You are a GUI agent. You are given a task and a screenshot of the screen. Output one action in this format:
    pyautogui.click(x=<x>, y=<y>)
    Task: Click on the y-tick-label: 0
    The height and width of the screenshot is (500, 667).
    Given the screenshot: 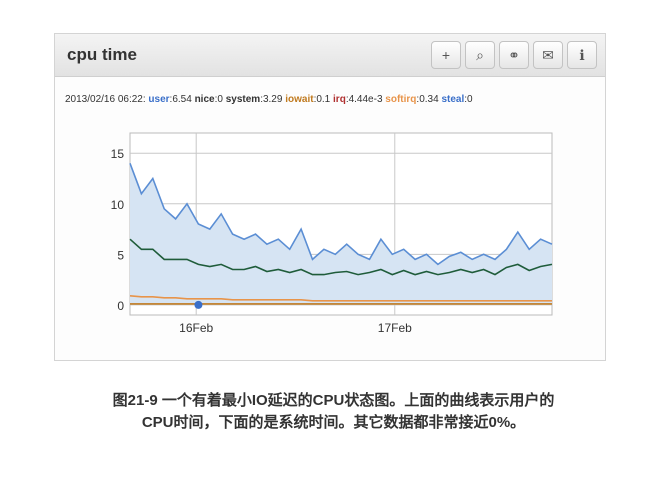 What is the action you would take?
    pyautogui.click(x=120, y=306)
    